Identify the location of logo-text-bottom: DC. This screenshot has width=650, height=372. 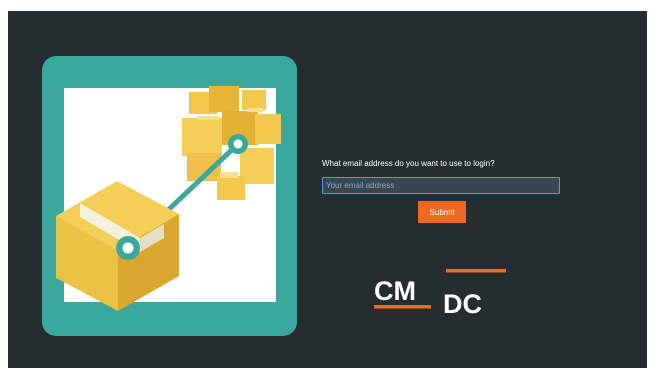
(462, 303).